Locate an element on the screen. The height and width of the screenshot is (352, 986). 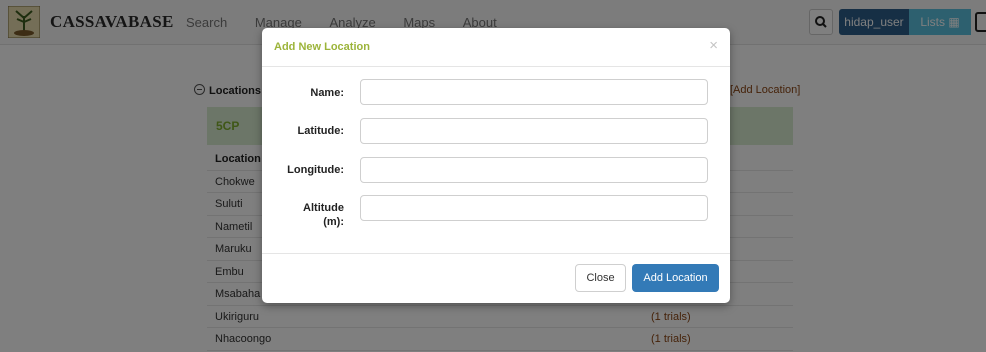
latitude-field is located at coordinates (534, 131).